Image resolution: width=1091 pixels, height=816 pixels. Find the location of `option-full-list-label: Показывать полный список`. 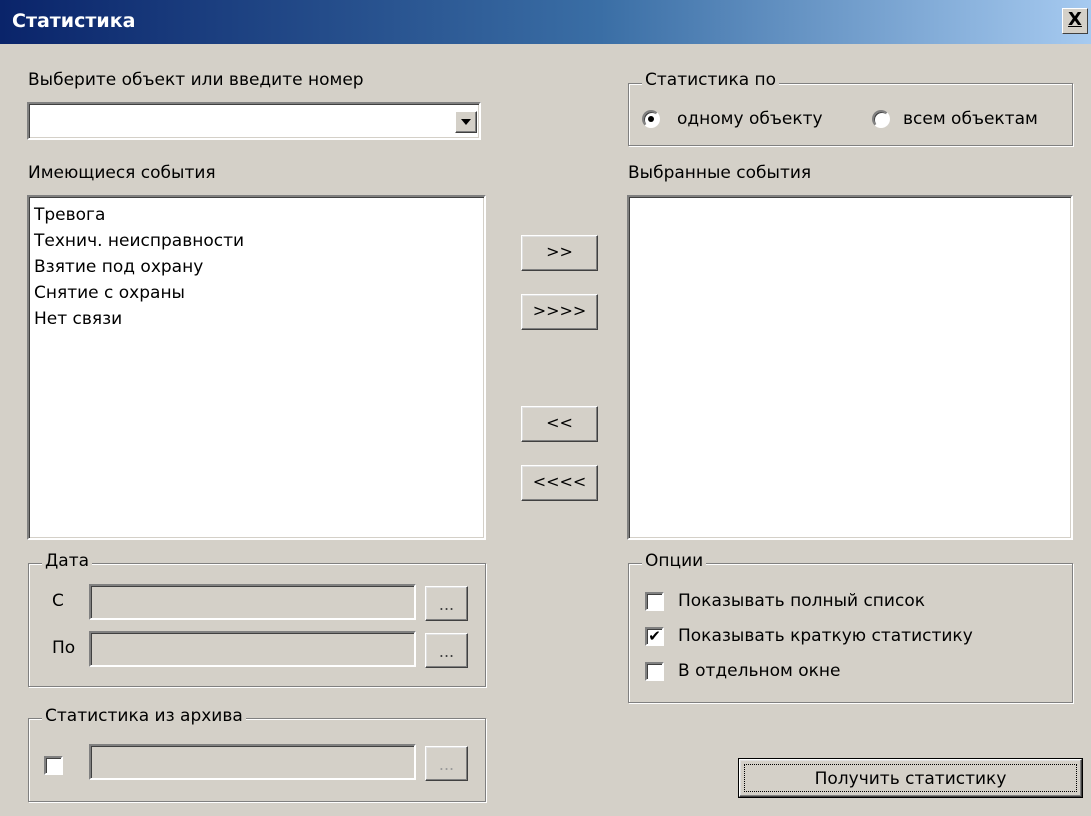

option-full-list-label: Показывать полный список is located at coordinates (801, 601).